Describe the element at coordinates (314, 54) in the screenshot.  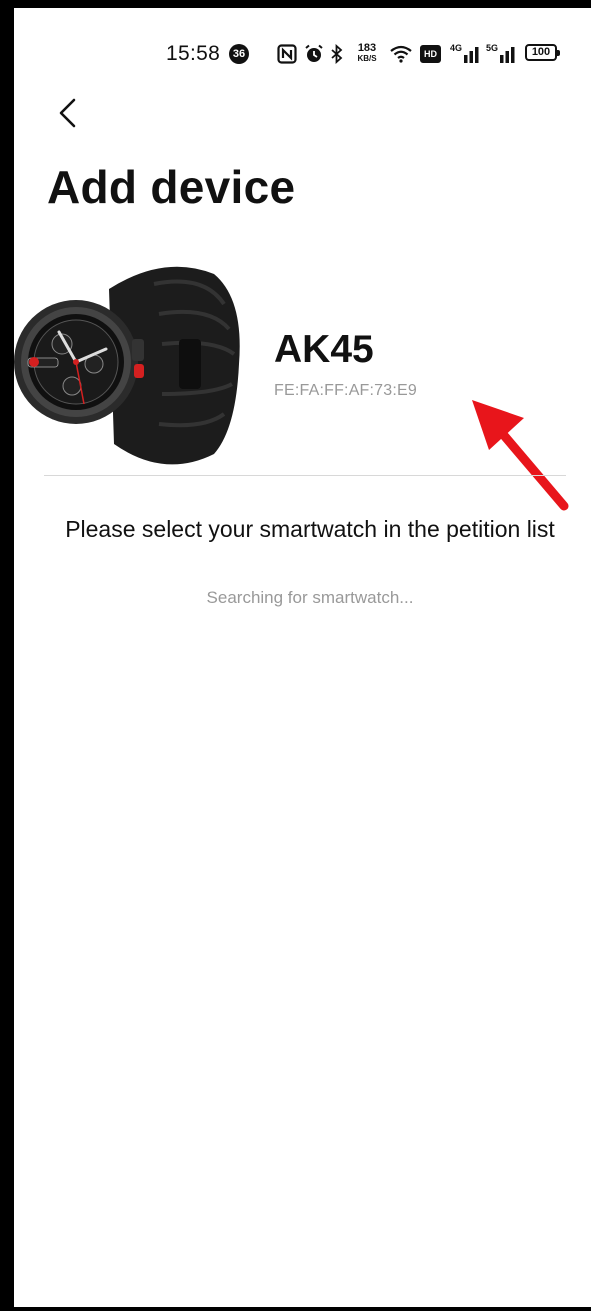
I see `alarm-icon` at that location.